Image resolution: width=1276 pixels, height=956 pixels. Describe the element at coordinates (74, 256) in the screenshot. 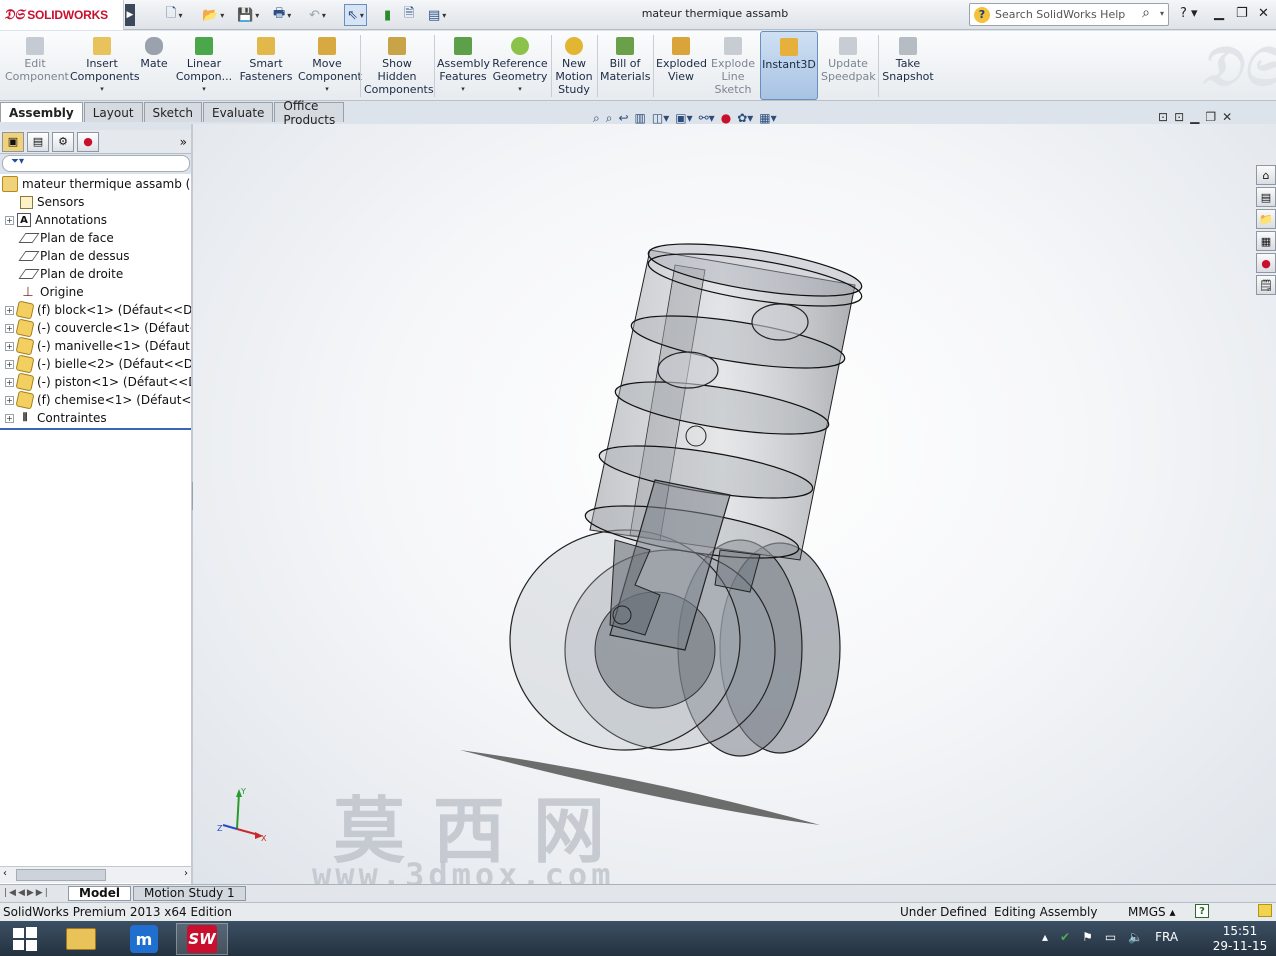

I see `tree-item-plane: Plan de dessus` at that location.